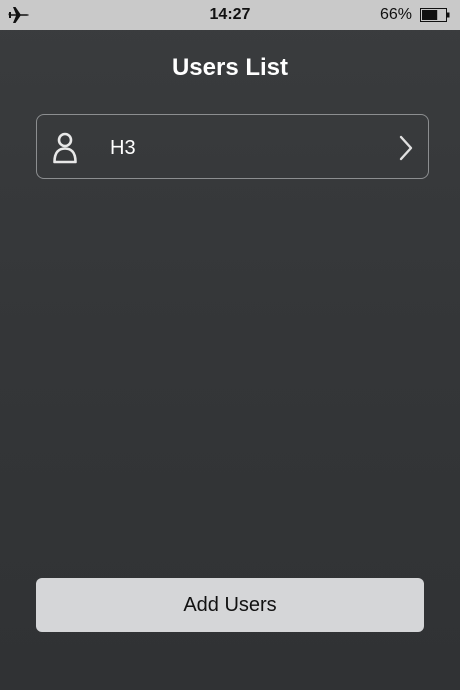 The image size is (460, 690). I want to click on user-name: H3, so click(123, 148).